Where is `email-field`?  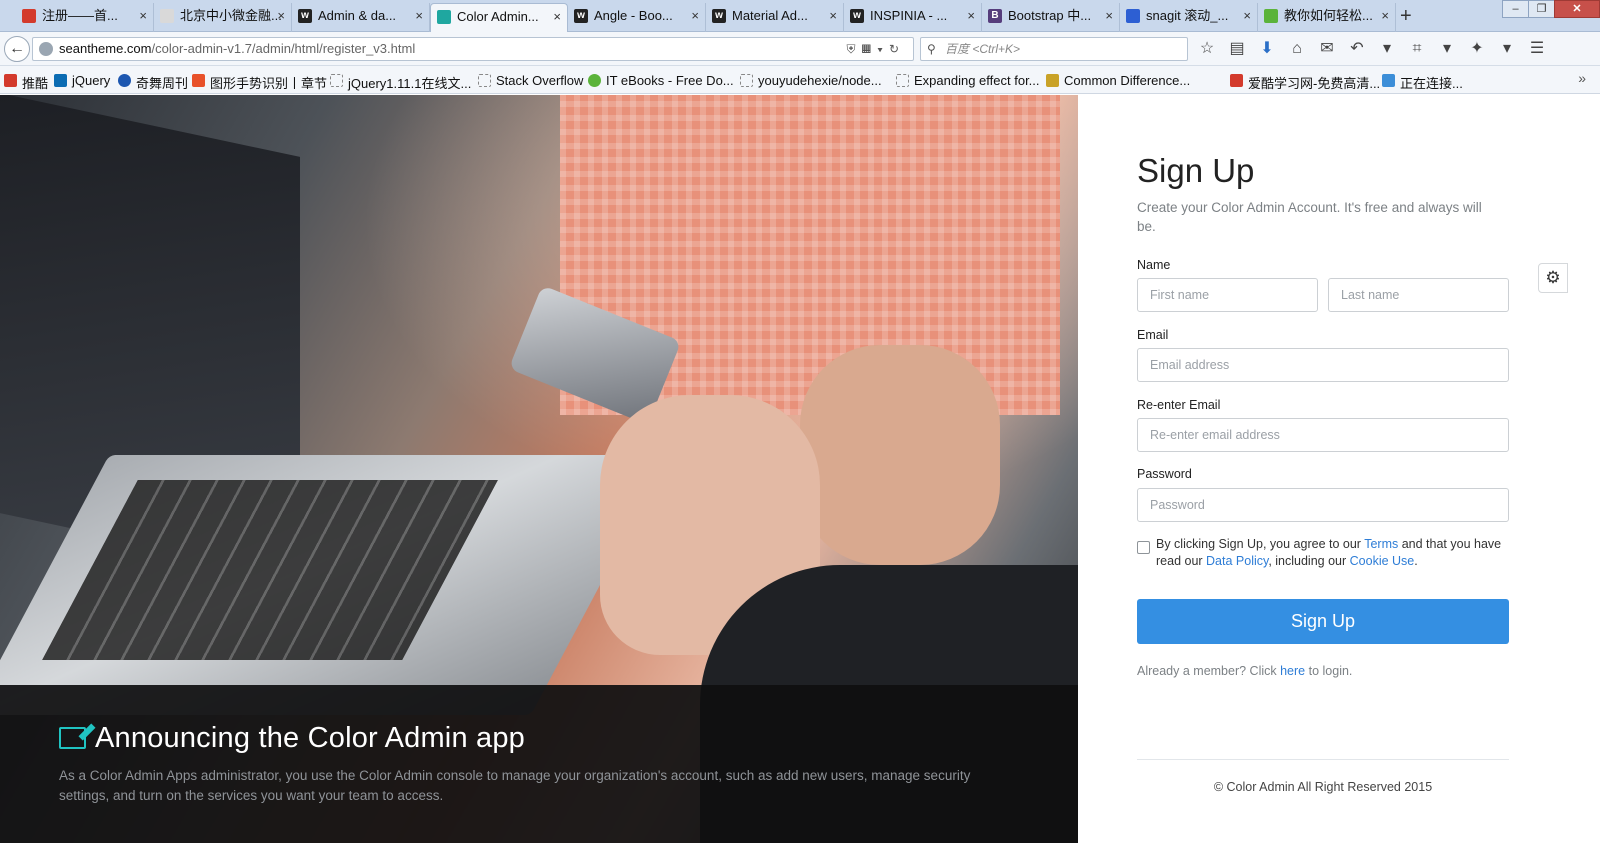
email-field is located at coordinates (1323, 365).